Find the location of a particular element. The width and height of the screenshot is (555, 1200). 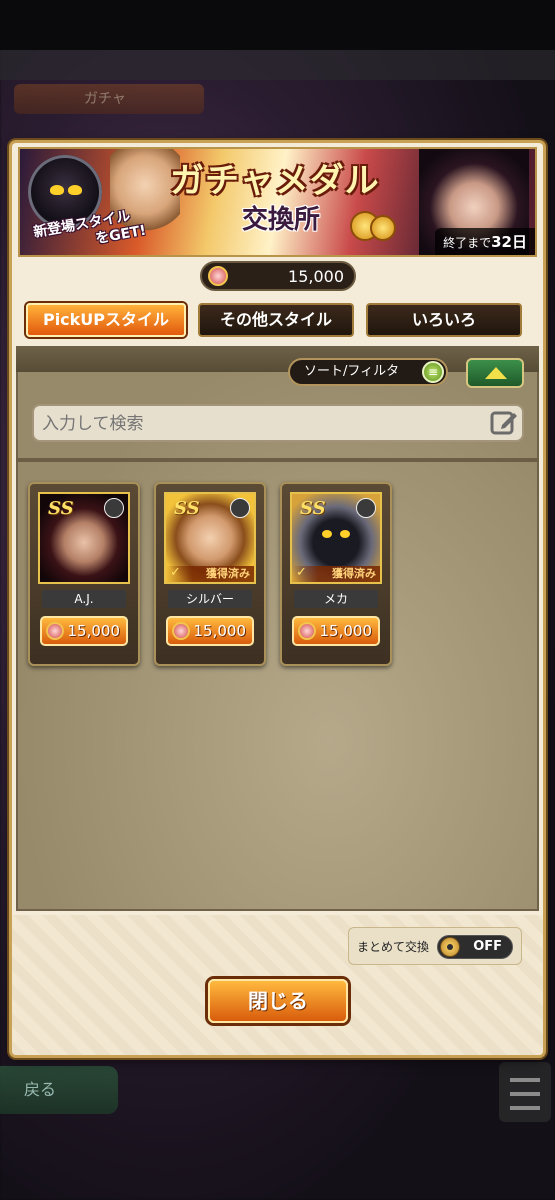

portrait-silver: SS ✓ 獲得済み is located at coordinates (210, 538).